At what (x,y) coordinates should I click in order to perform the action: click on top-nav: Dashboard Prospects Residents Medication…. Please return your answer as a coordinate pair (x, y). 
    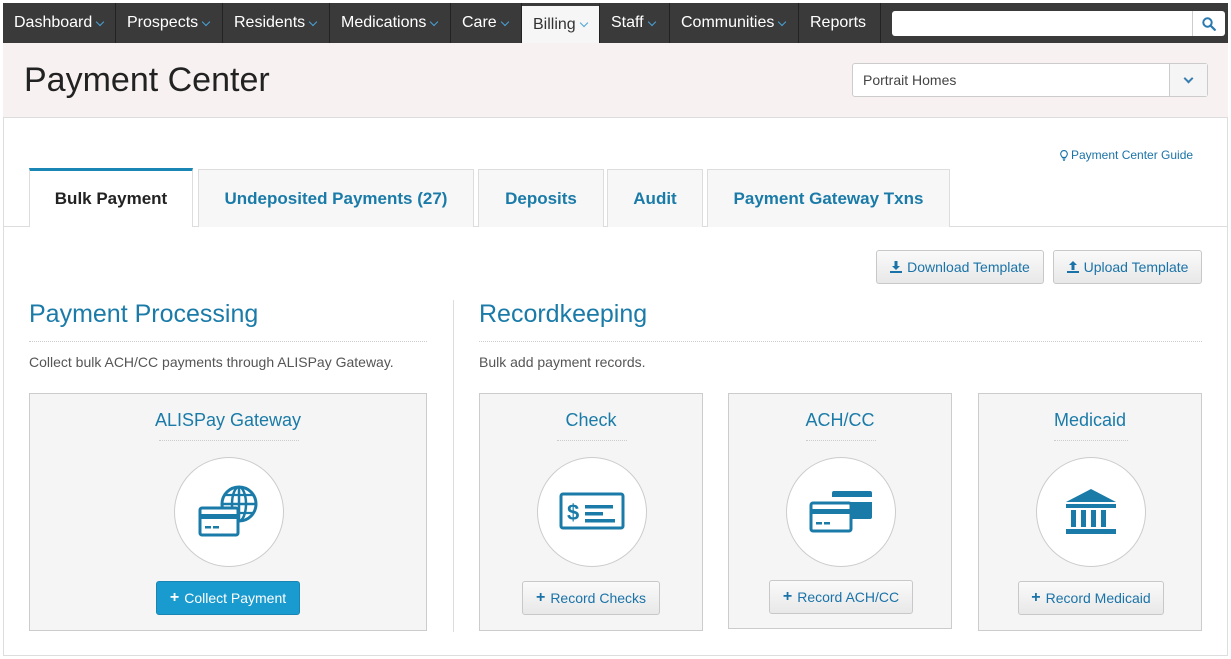
    Looking at the image, I should click on (615, 23).